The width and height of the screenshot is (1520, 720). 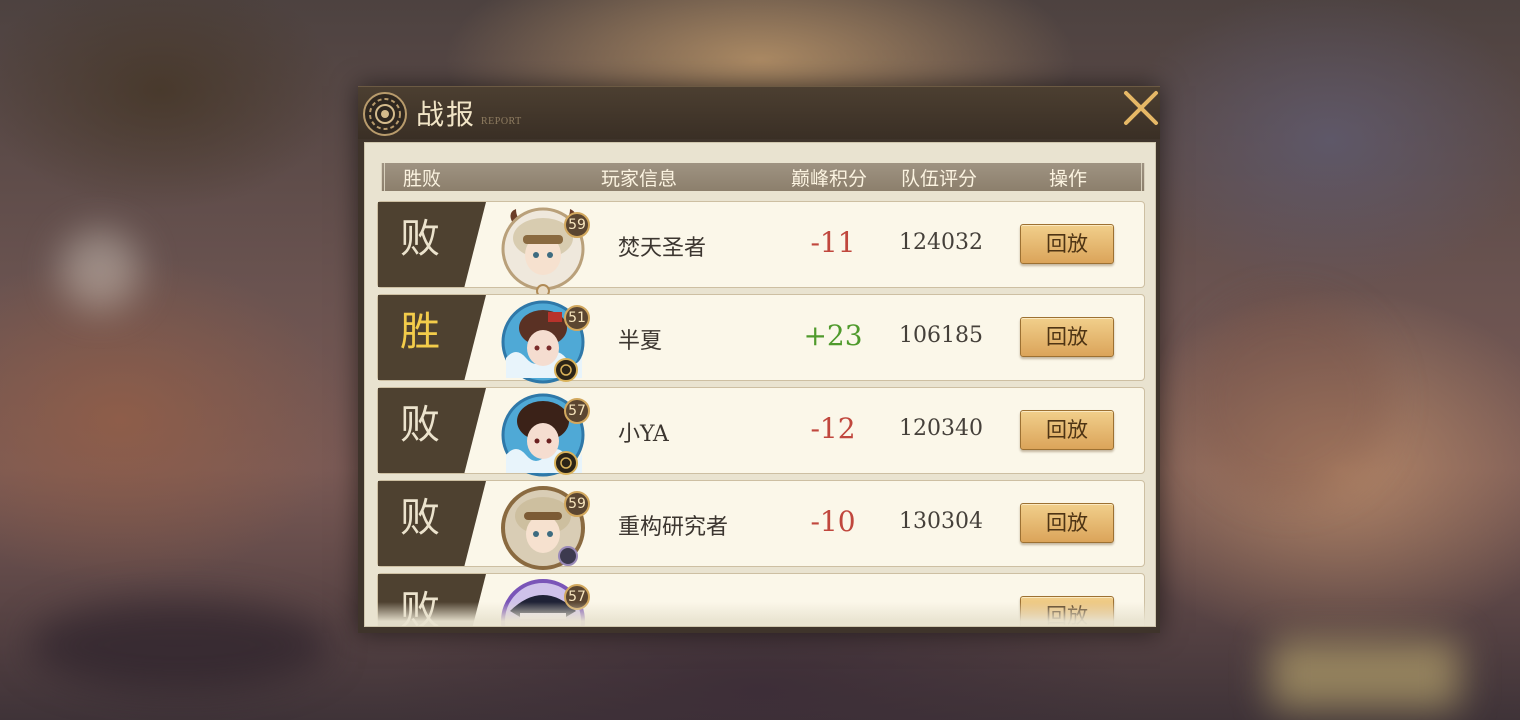 What do you see at coordinates (422, 179) in the screenshot?
I see `col-result: 胜败` at bounding box center [422, 179].